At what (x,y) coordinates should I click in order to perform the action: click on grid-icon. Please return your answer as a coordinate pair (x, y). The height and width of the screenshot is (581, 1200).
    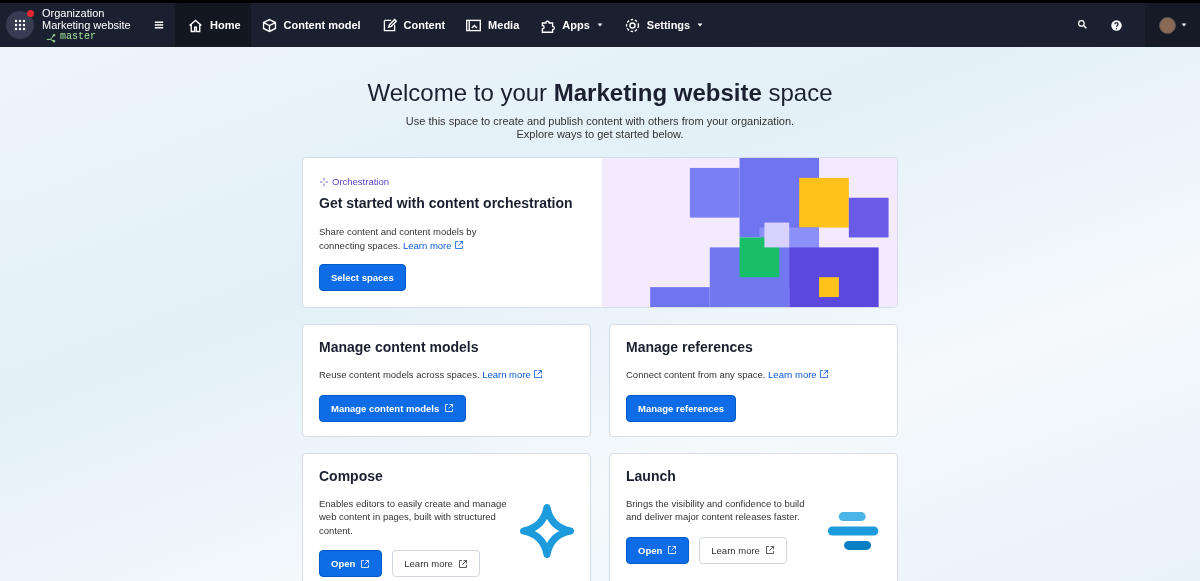
    Looking at the image, I should click on (20, 25).